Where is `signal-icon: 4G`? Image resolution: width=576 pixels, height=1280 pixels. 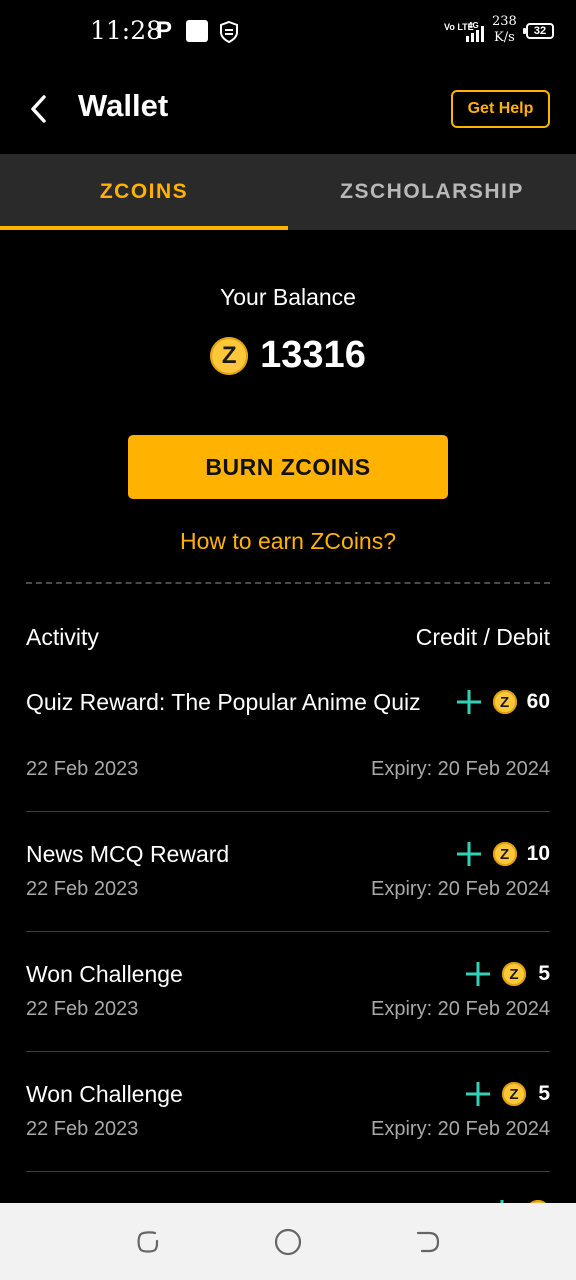 signal-icon: 4G is located at coordinates (475, 31).